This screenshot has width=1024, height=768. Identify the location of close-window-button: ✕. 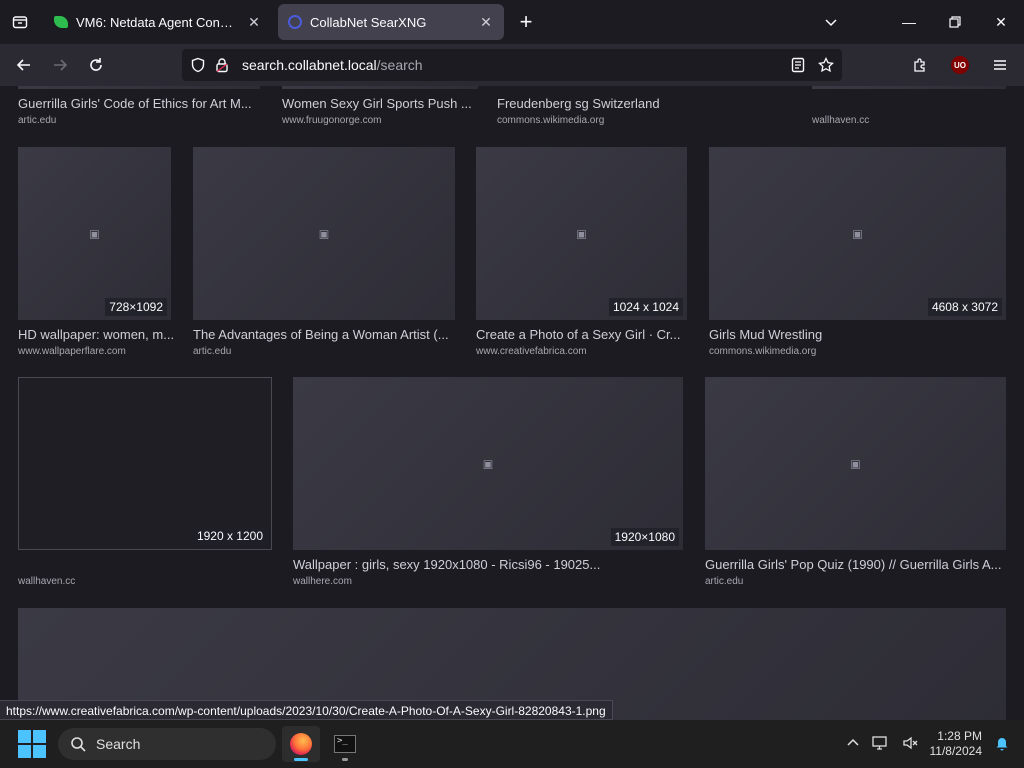
(1001, 22).